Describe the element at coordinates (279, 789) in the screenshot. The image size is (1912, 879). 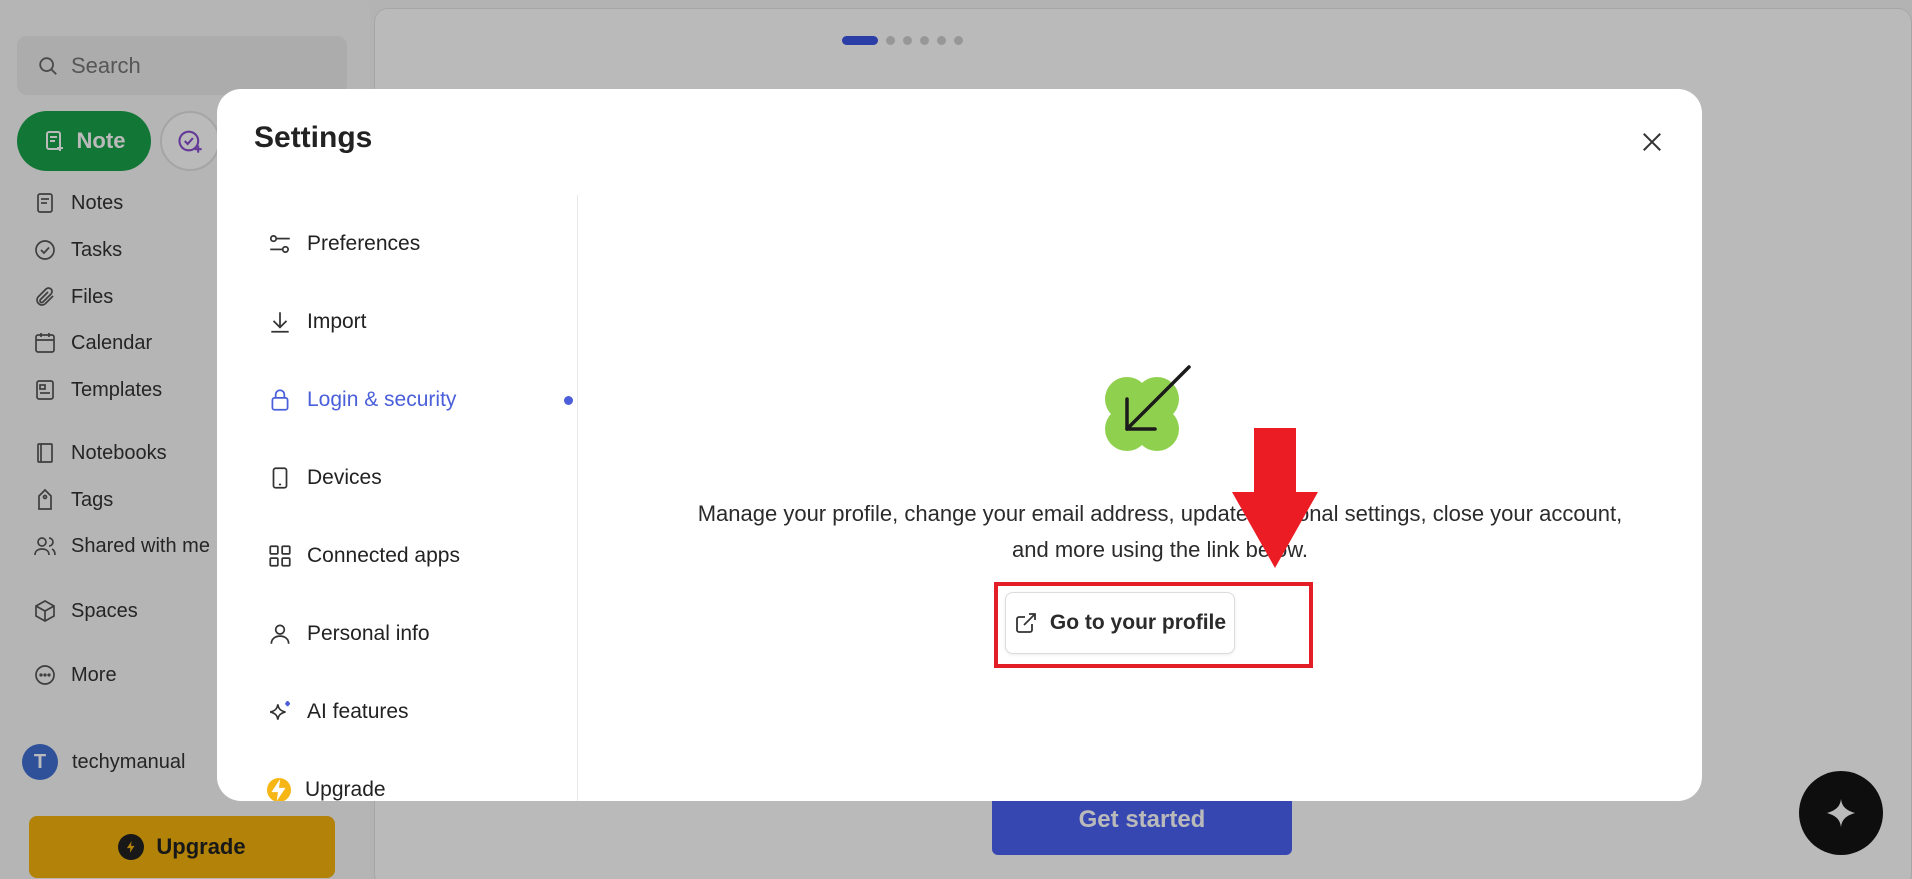
I see `bolt-icon` at that location.